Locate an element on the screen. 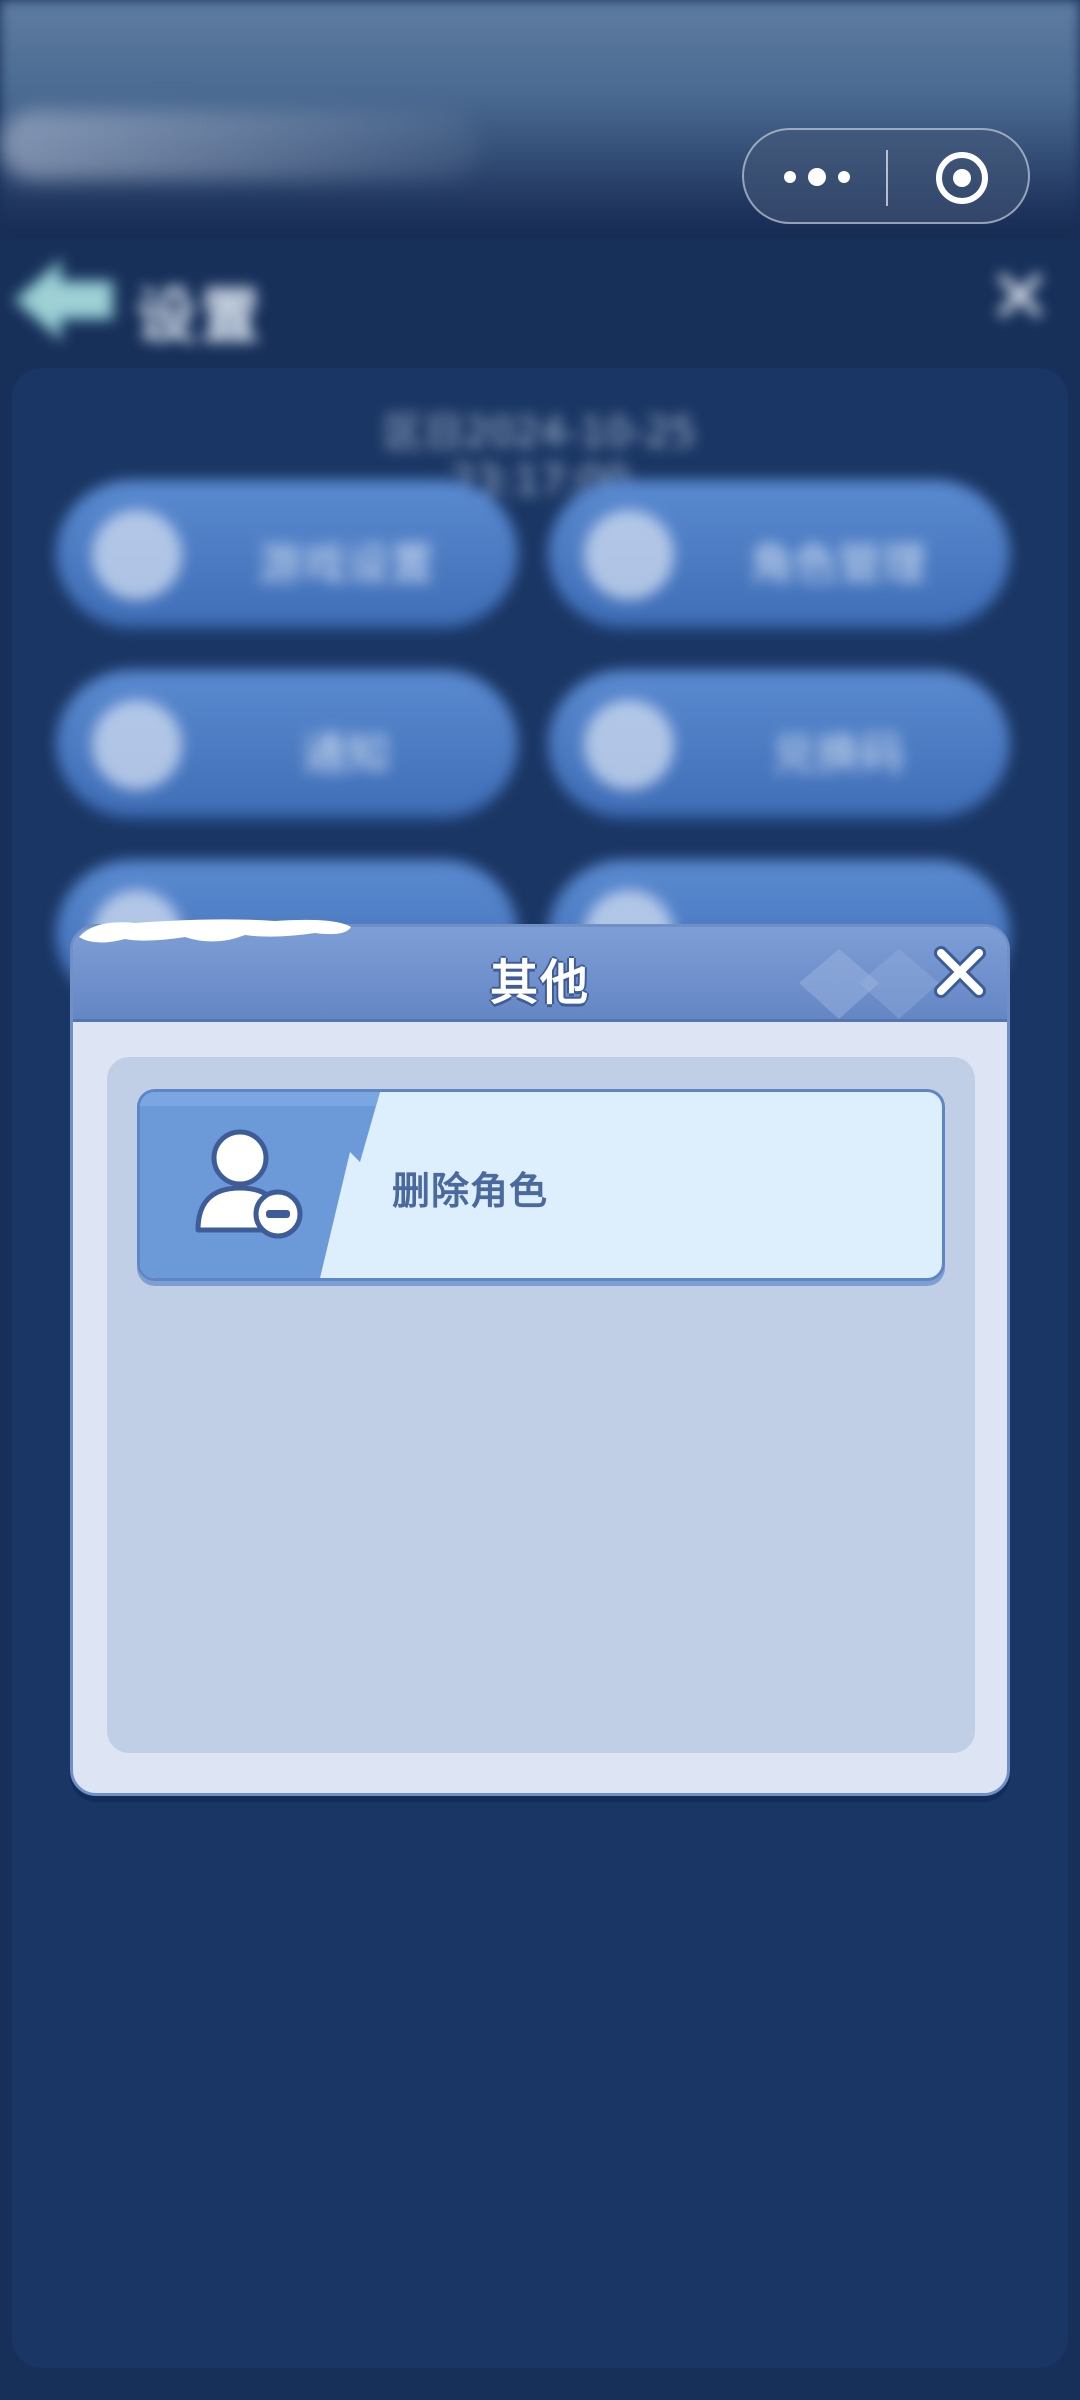 This screenshot has height=2400, width=1080. gift-icon is located at coordinates (629, 745).